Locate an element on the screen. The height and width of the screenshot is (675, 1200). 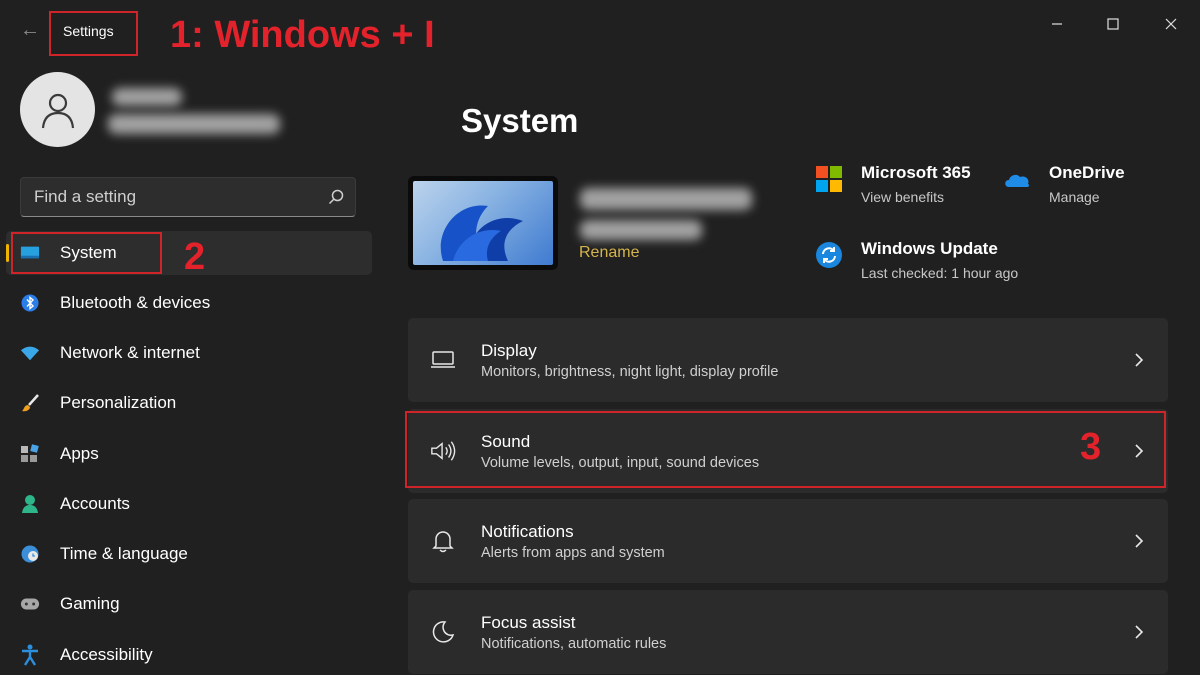
gamepad-icon is located at coordinates (30, 604).